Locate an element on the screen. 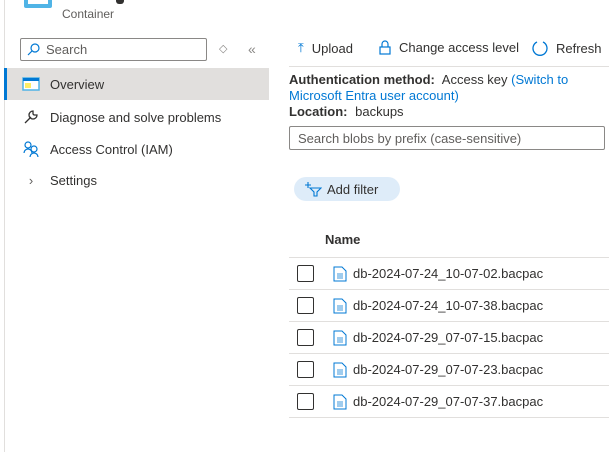 This screenshot has width=609, height=452. search-icon is located at coordinates (33, 49).